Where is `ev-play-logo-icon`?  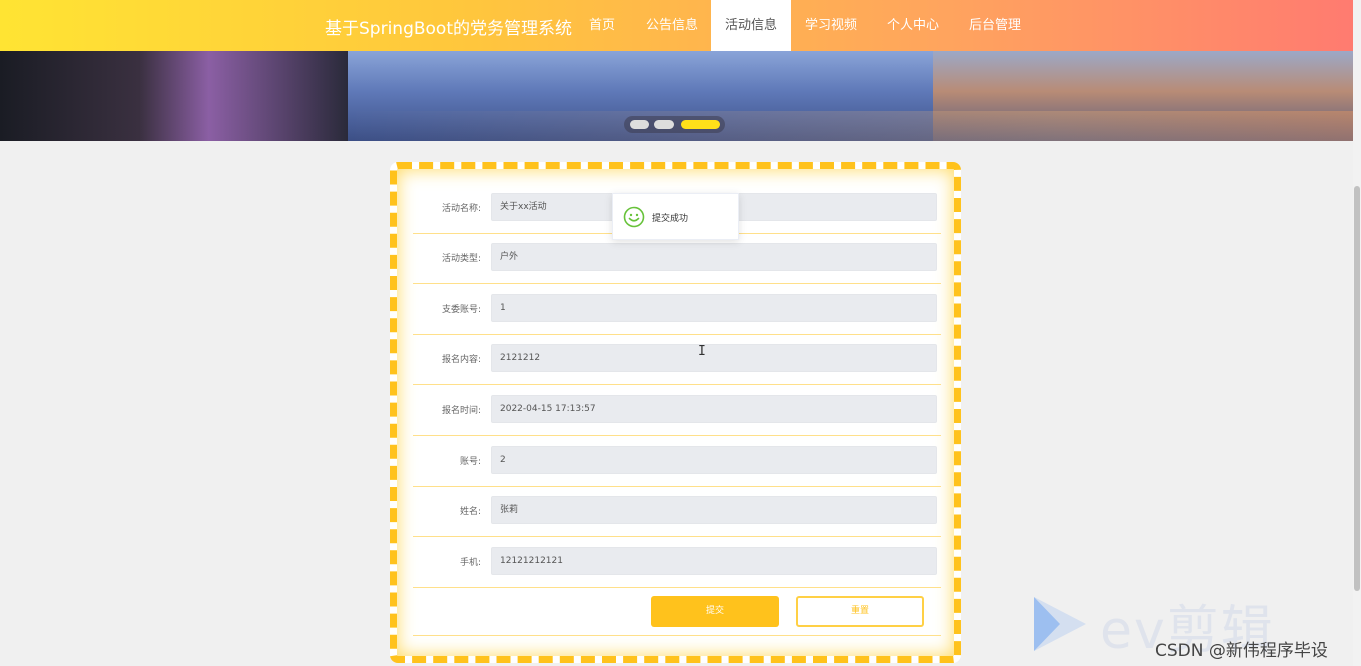 ev-play-logo-icon is located at coordinates (1060, 624).